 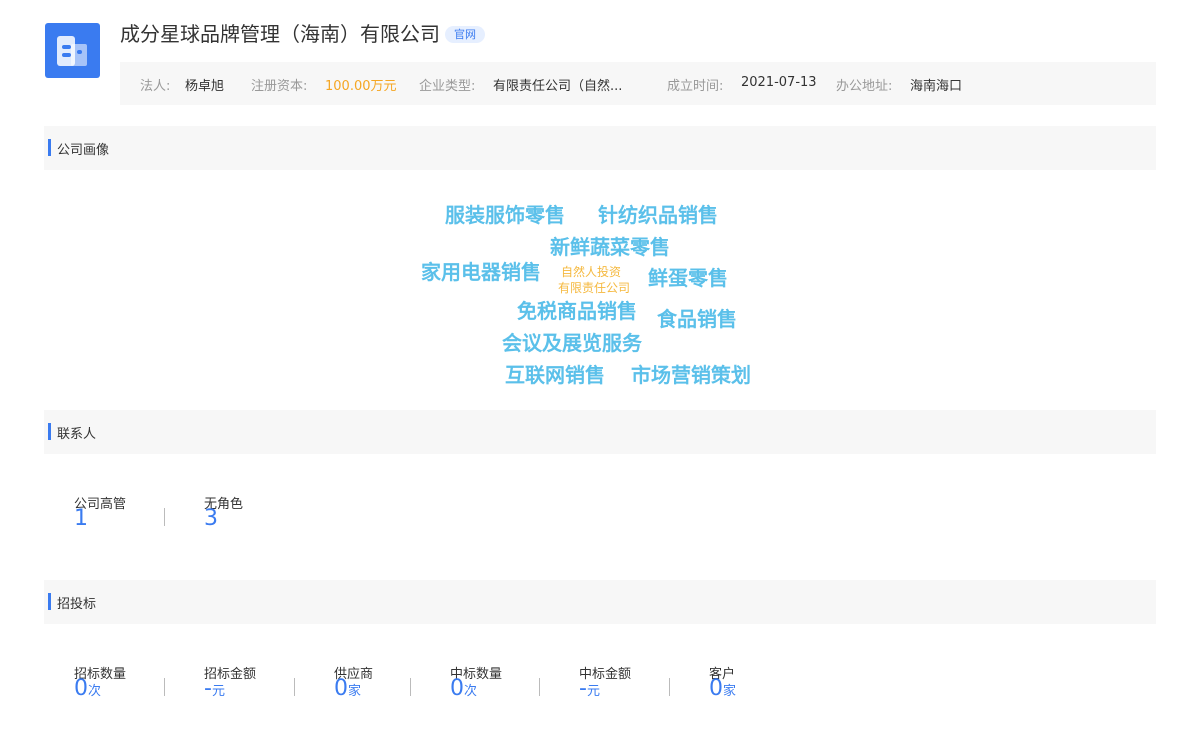 I want to click on stat-value: 1, so click(x=81, y=518).